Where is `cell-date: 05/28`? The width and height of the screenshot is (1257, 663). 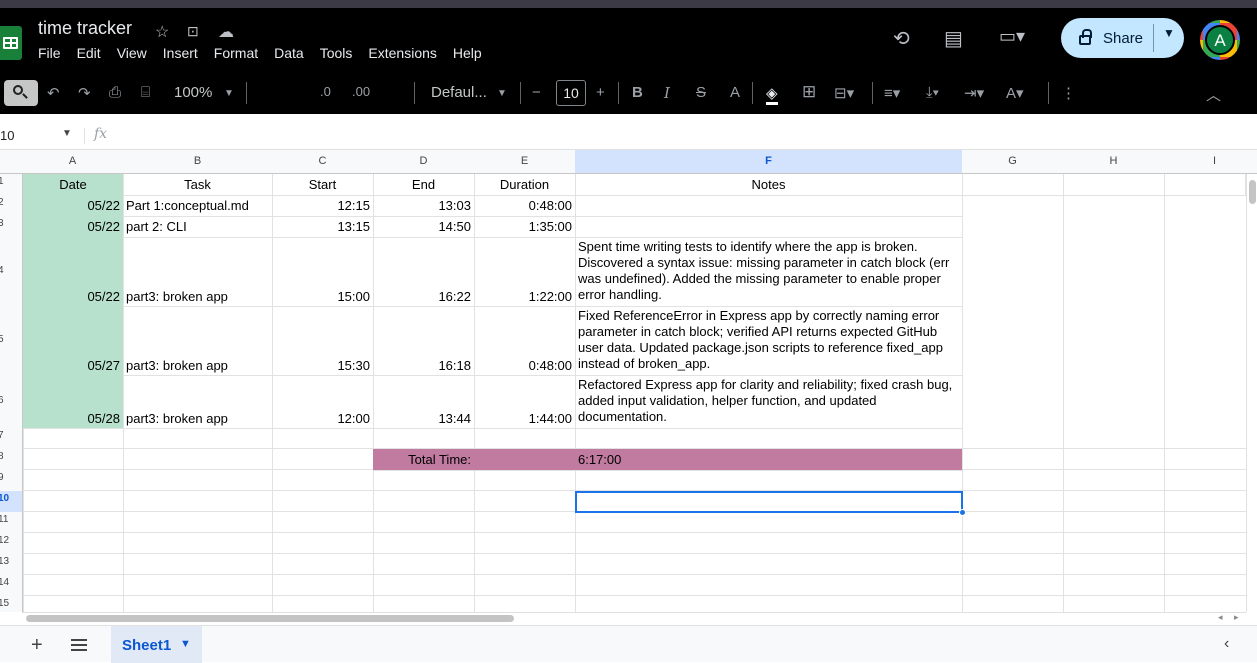 cell-date: 05/28 is located at coordinates (73, 402).